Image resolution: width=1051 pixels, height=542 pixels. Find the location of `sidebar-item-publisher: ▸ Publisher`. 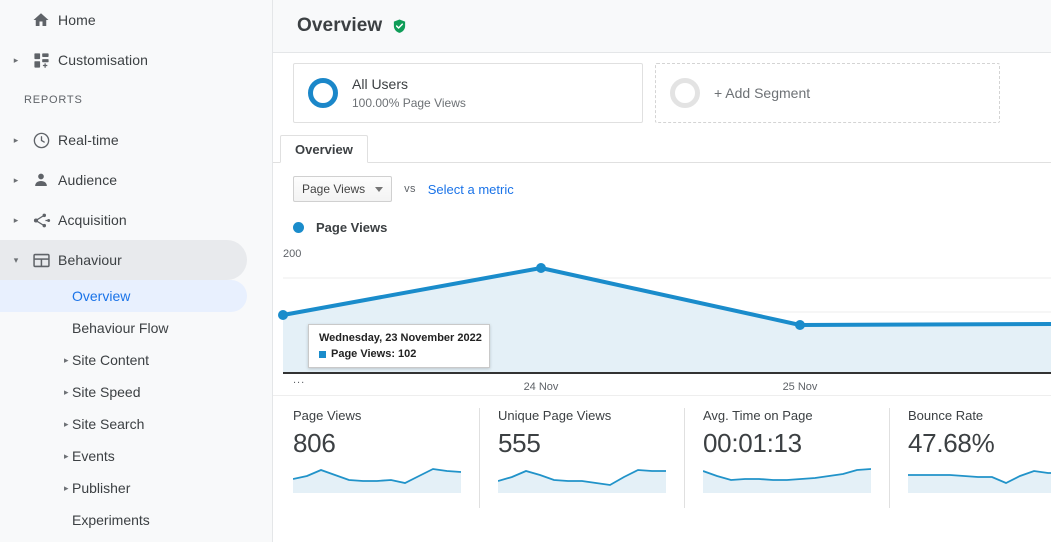

sidebar-item-publisher: ▸ Publisher is located at coordinates (123, 488).